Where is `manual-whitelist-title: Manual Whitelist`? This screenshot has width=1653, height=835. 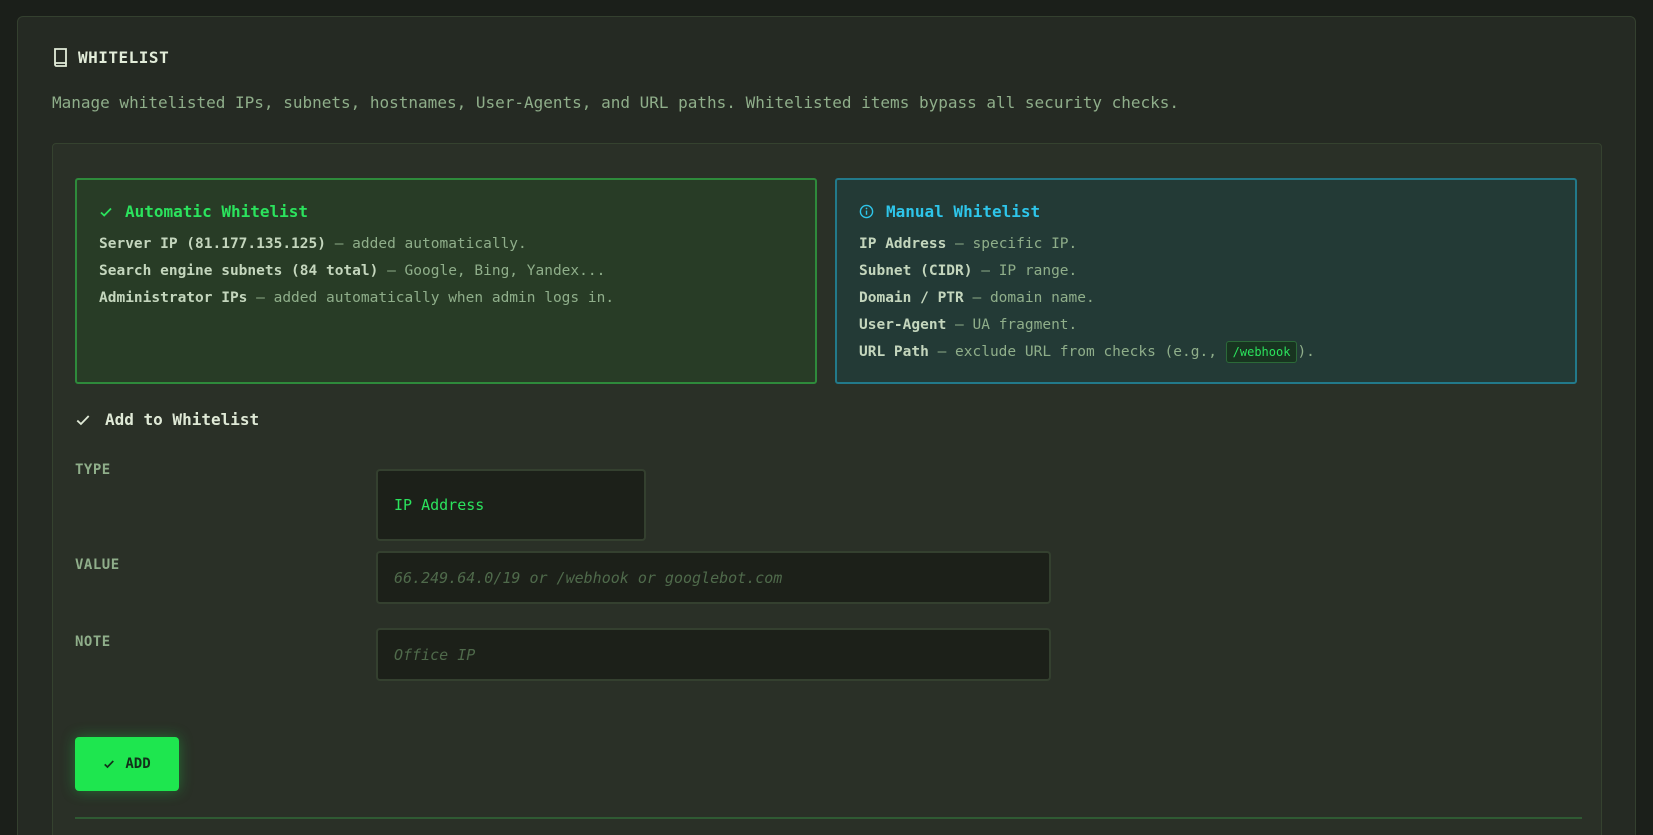 manual-whitelist-title: Manual Whitelist is located at coordinates (963, 211).